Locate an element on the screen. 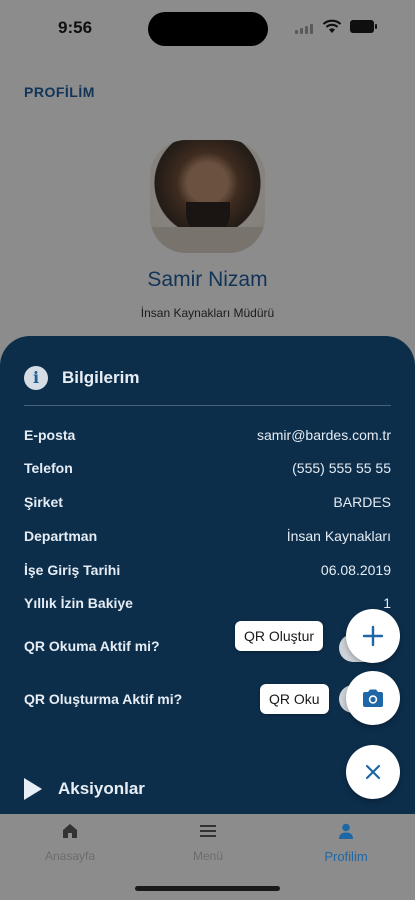  plus-icon is located at coordinates (373, 636).